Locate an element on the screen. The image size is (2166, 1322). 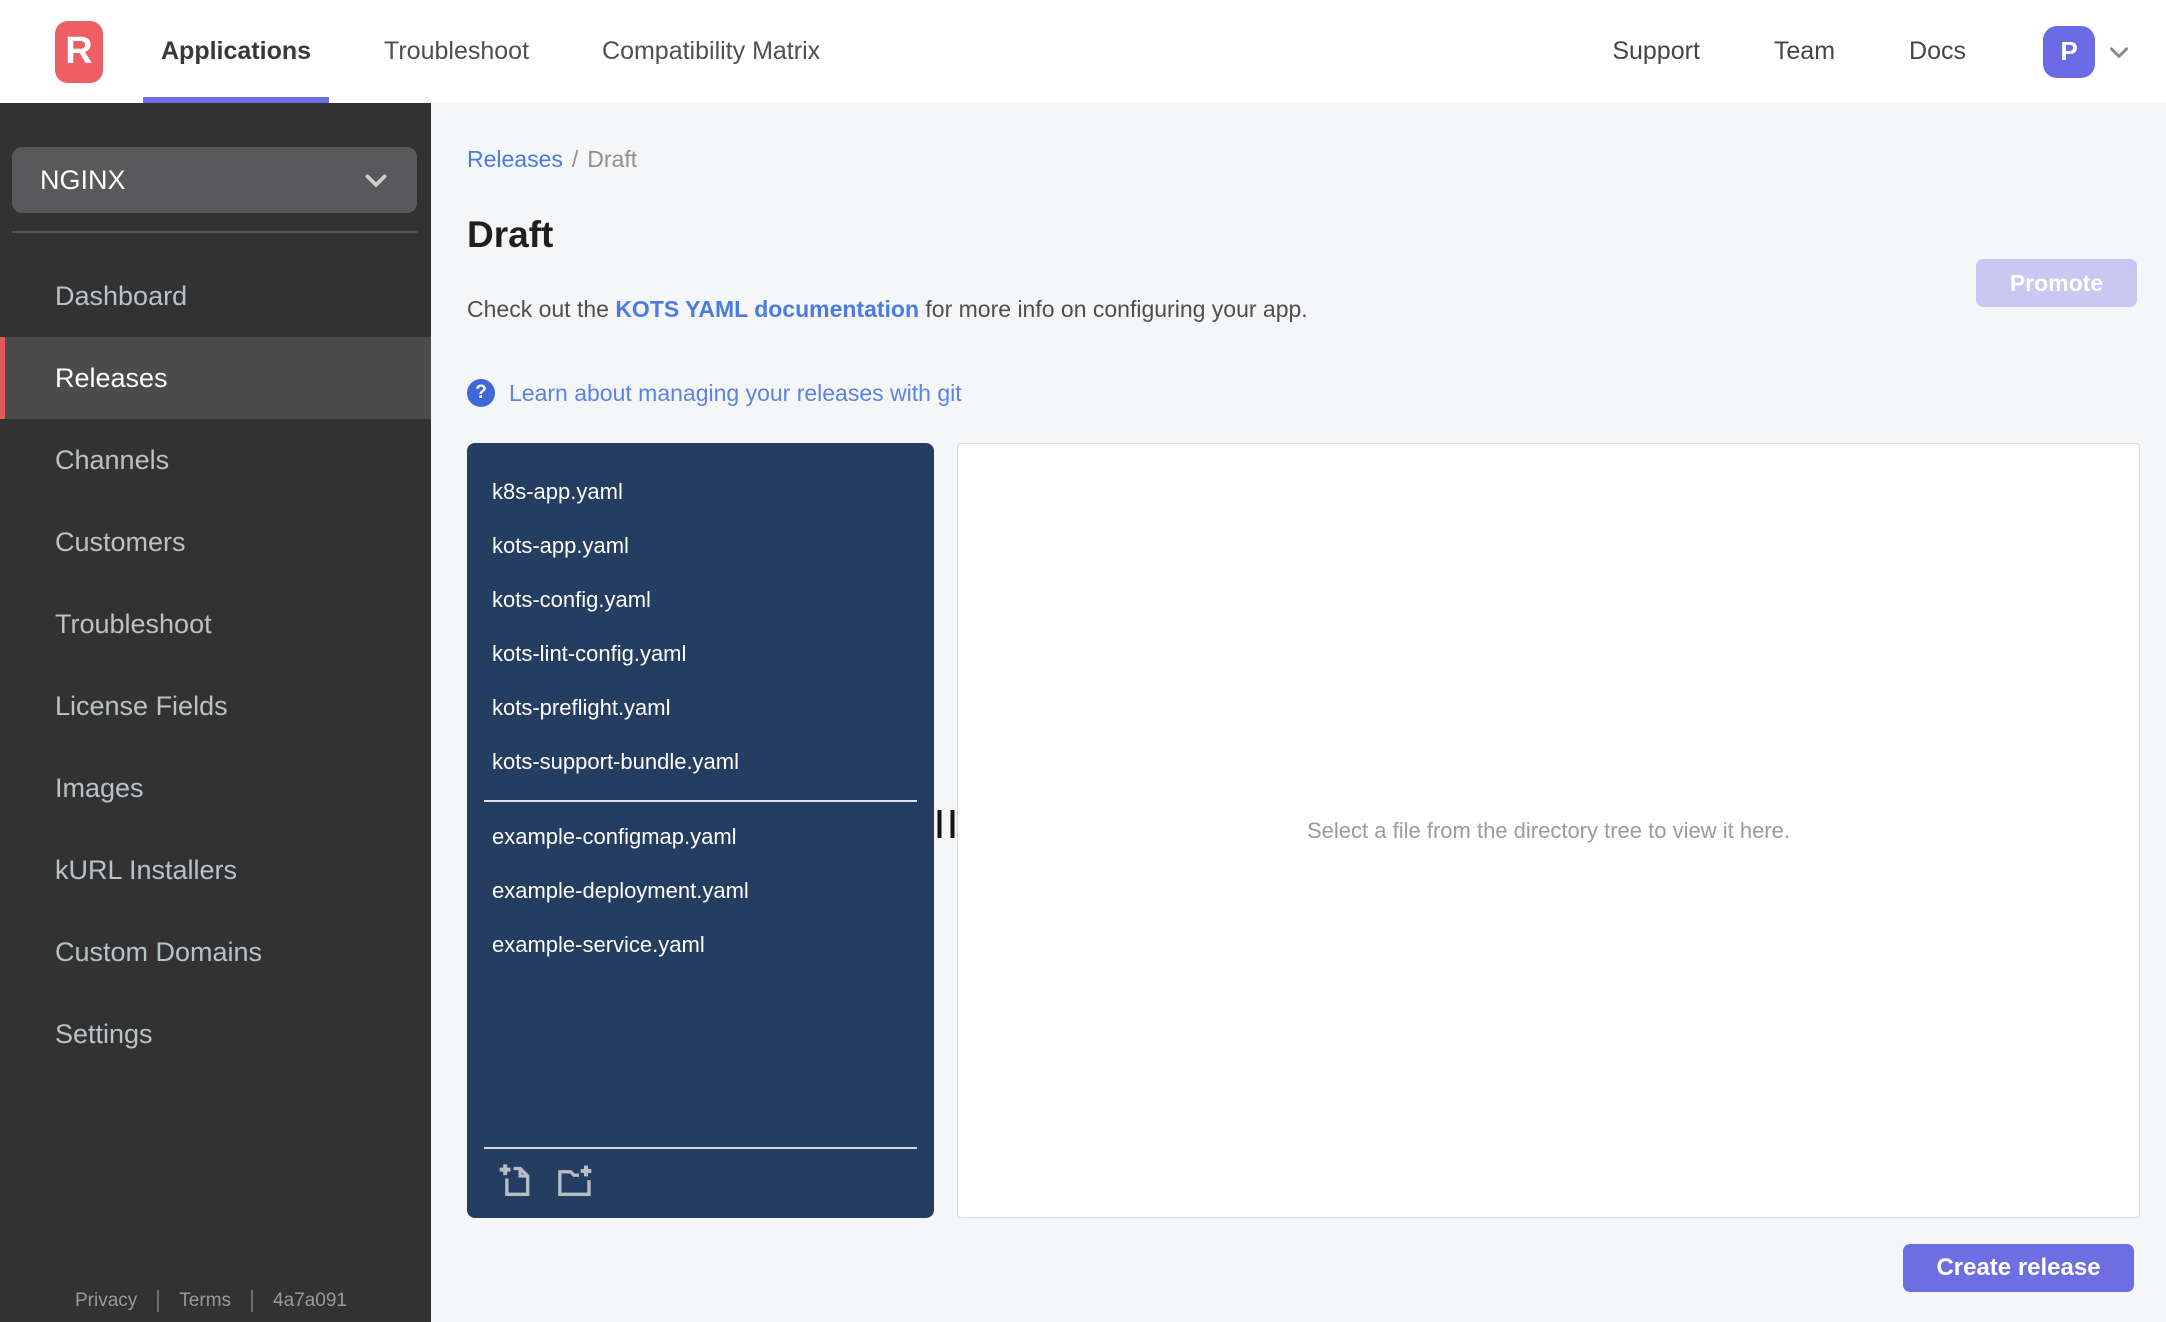
tab-compatibility-matrix: Compatibility Matrix is located at coordinates (711, 51).